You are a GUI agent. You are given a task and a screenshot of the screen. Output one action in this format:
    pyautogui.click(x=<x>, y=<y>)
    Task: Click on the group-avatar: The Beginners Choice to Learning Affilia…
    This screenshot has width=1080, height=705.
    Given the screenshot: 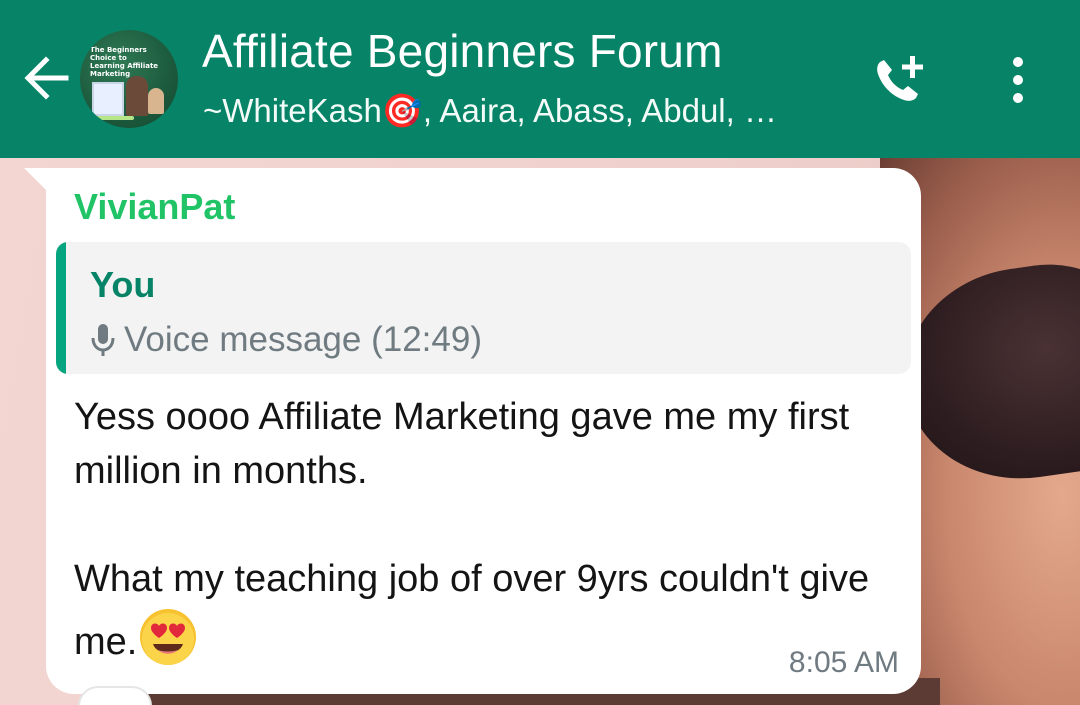 What is the action you would take?
    pyautogui.click(x=129, y=79)
    